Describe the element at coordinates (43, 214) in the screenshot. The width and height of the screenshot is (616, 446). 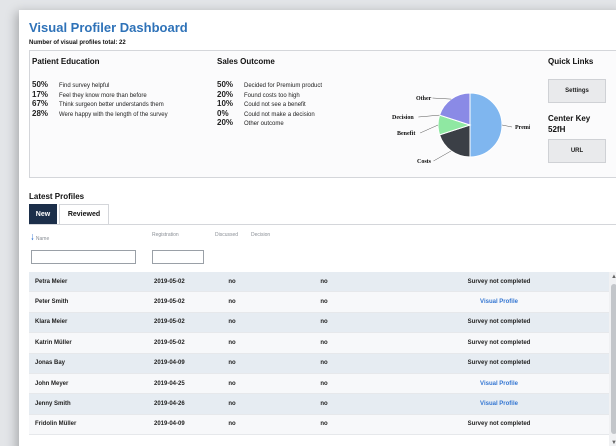
I see `tab-new: New` at that location.